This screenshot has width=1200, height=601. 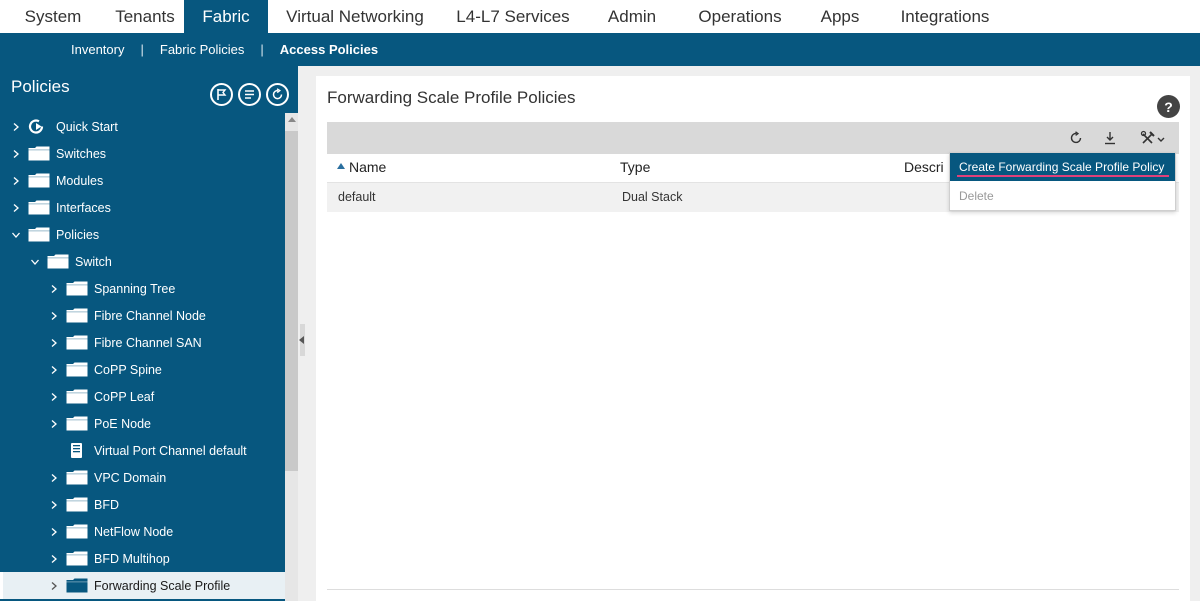 I want to click on refresh-button, so click(x=277, y=94).